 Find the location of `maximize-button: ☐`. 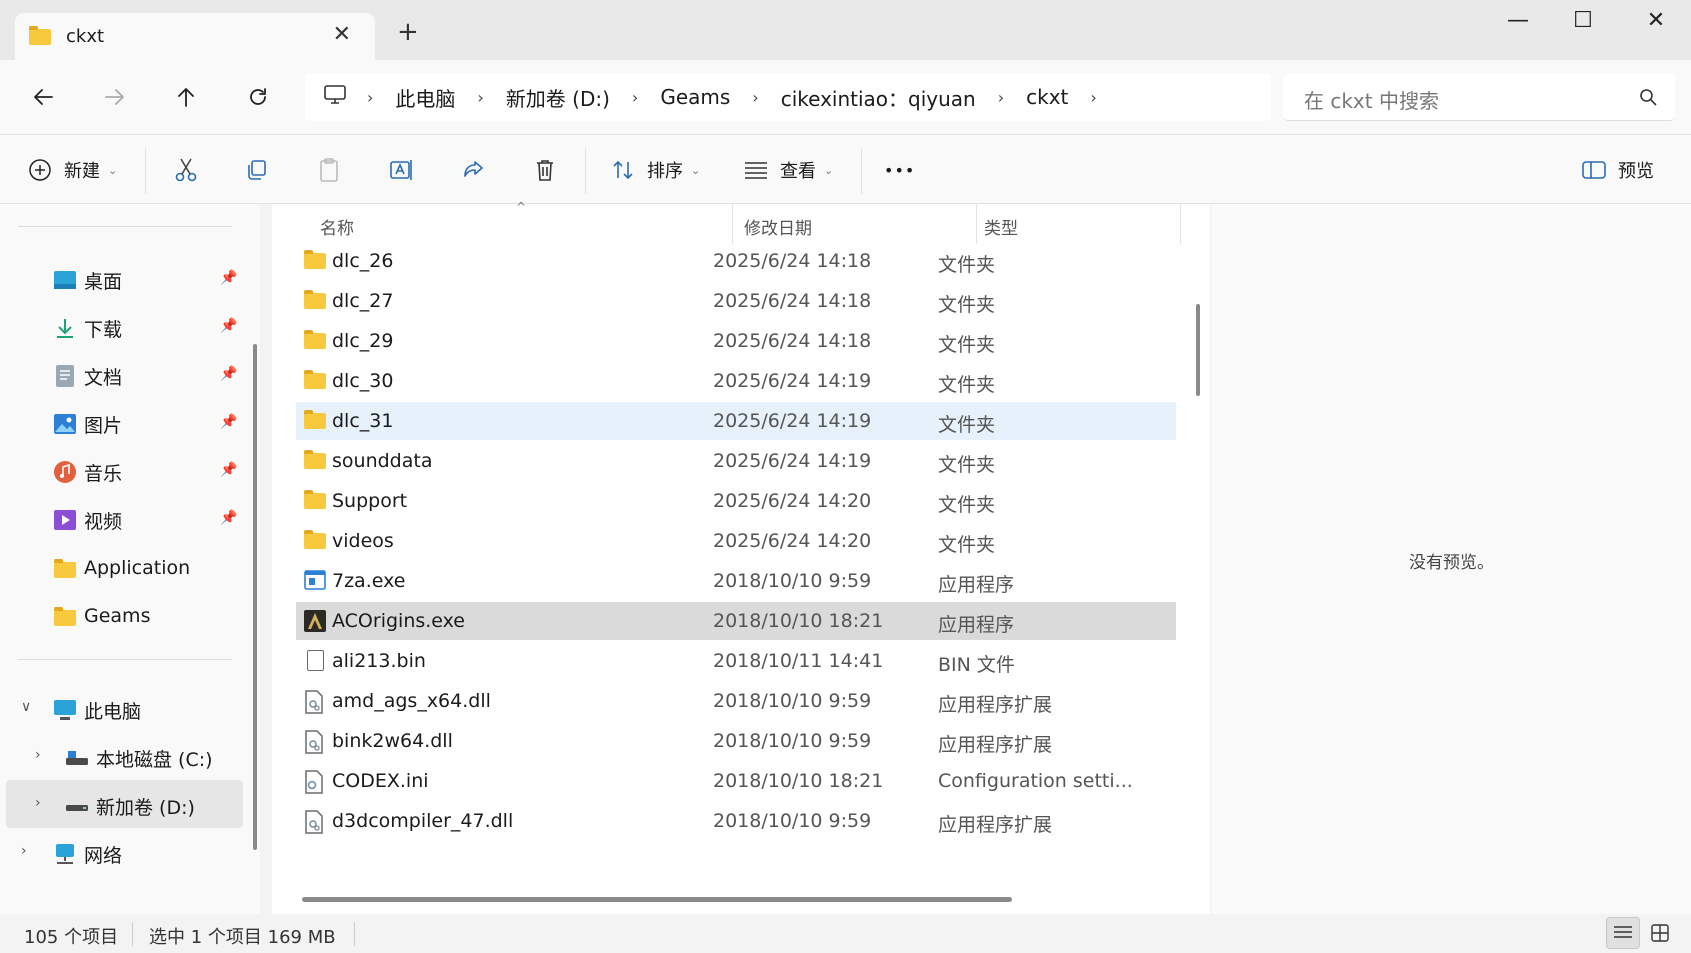

maximize-button: ☐ is located at coordinates (1583, 20).